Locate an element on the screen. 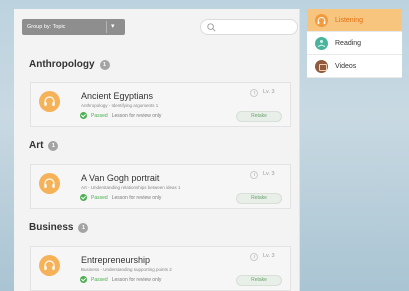 The width and height of the screenshot is (409, 291). group-by-select: Group by: Topic ▾ is located at coordinates (73, 27).